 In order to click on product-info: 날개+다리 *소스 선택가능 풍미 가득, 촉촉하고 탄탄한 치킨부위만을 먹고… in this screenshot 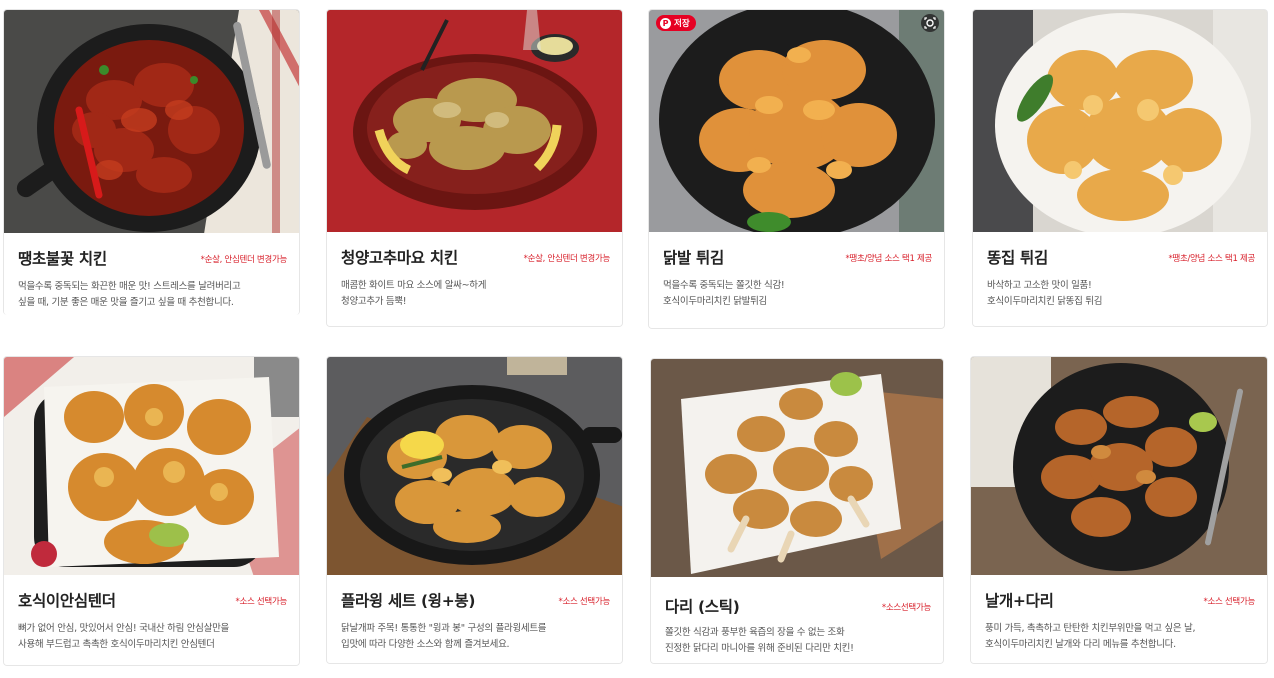, I will do `click(1119, 619)`.